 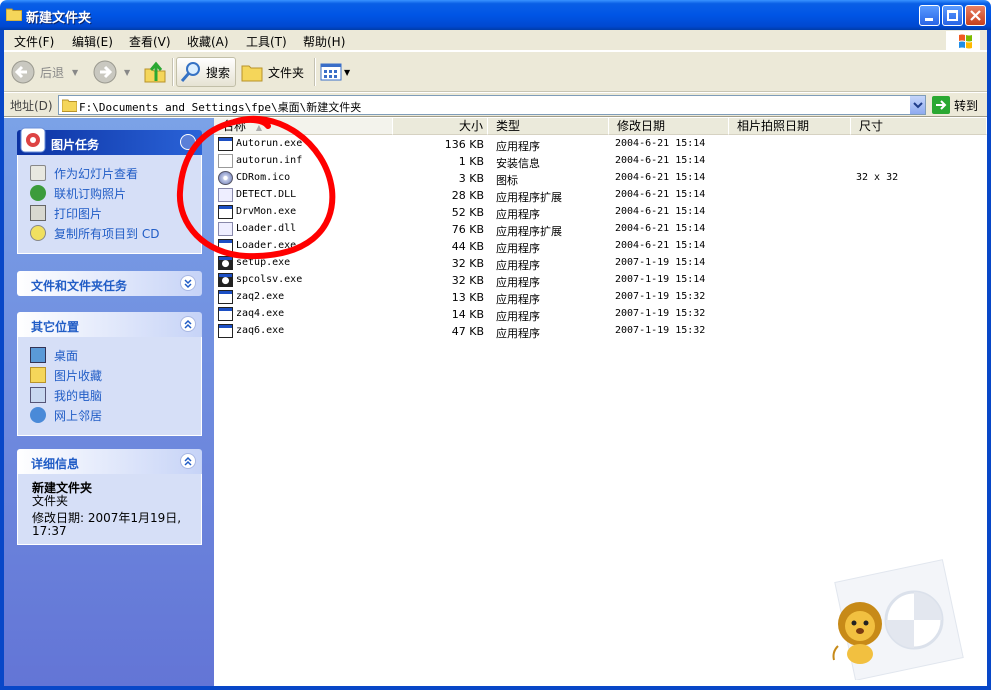 I want to click on file-size: 1 KB, so click(x=471, y=161).